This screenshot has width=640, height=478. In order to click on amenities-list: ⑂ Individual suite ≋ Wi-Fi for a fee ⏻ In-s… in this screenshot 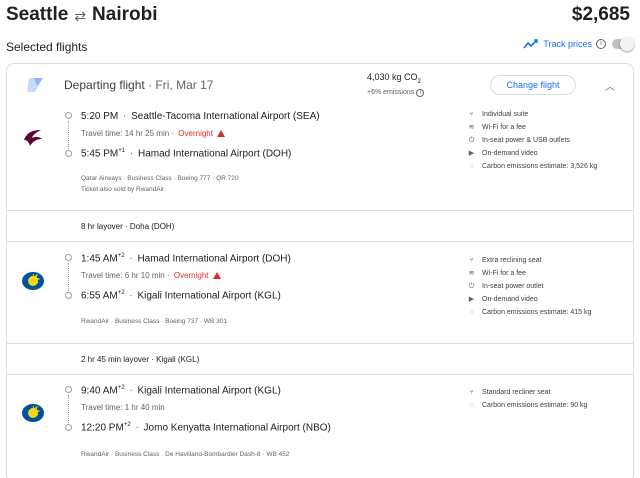, I will do `click(547, 140)`.